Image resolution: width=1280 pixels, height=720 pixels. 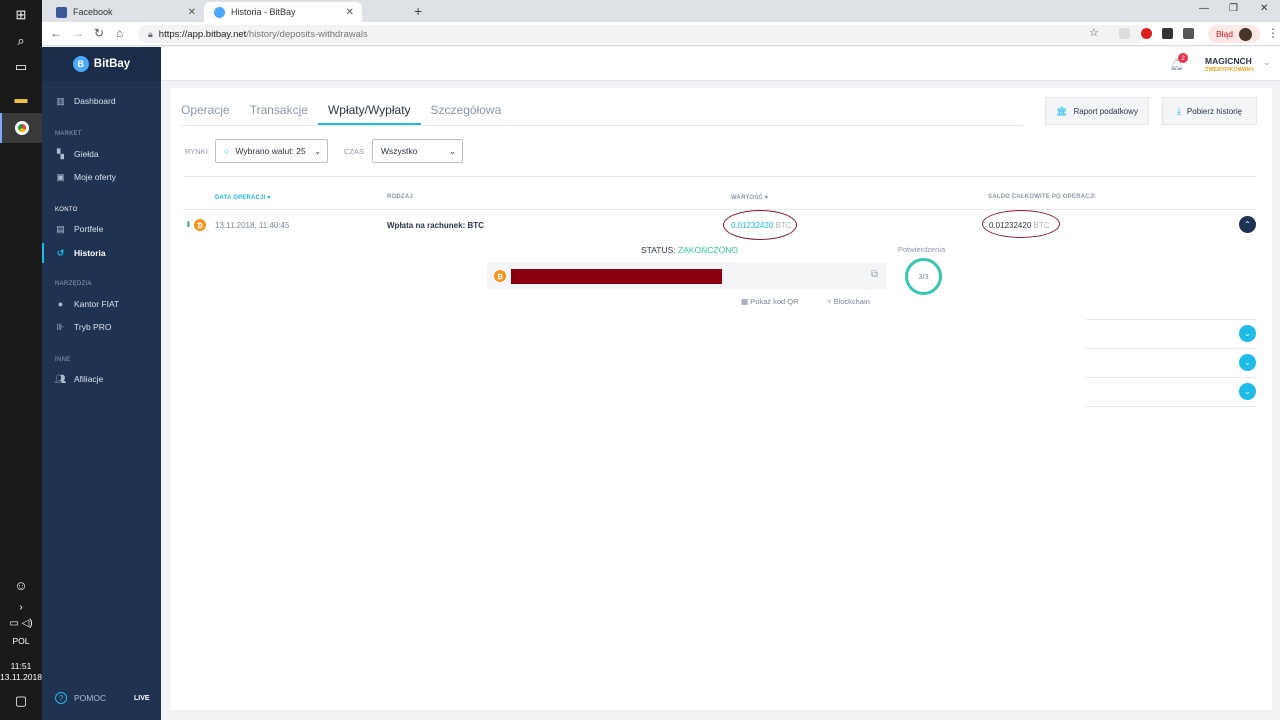 I want to click on confirmations-label: Potwierdzenia, so click(x=922, y=249).